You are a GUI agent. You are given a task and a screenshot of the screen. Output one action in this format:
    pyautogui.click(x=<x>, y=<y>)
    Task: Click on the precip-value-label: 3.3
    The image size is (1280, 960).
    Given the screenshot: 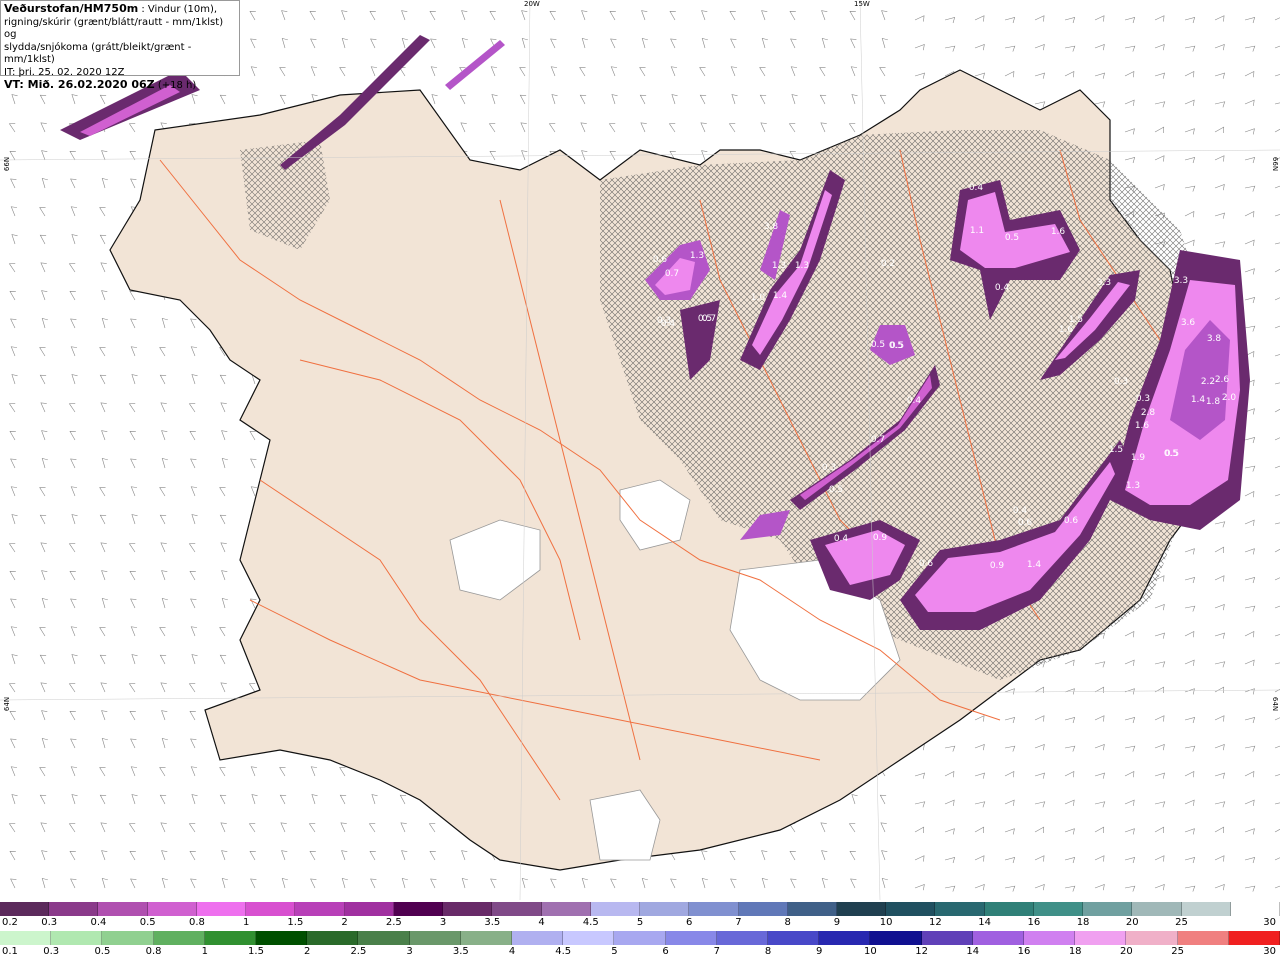 What is the action you would take?
    pyautogui.click(x=1181, y=281)
    